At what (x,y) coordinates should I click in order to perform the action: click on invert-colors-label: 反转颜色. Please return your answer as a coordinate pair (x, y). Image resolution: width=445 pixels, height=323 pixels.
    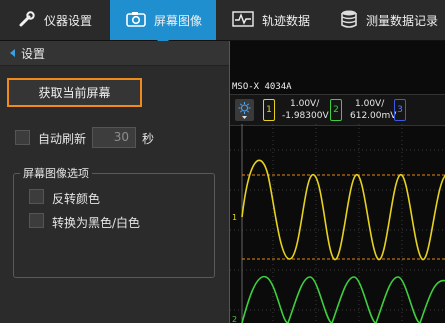
    Looking at the image, I should click on (76, 199).